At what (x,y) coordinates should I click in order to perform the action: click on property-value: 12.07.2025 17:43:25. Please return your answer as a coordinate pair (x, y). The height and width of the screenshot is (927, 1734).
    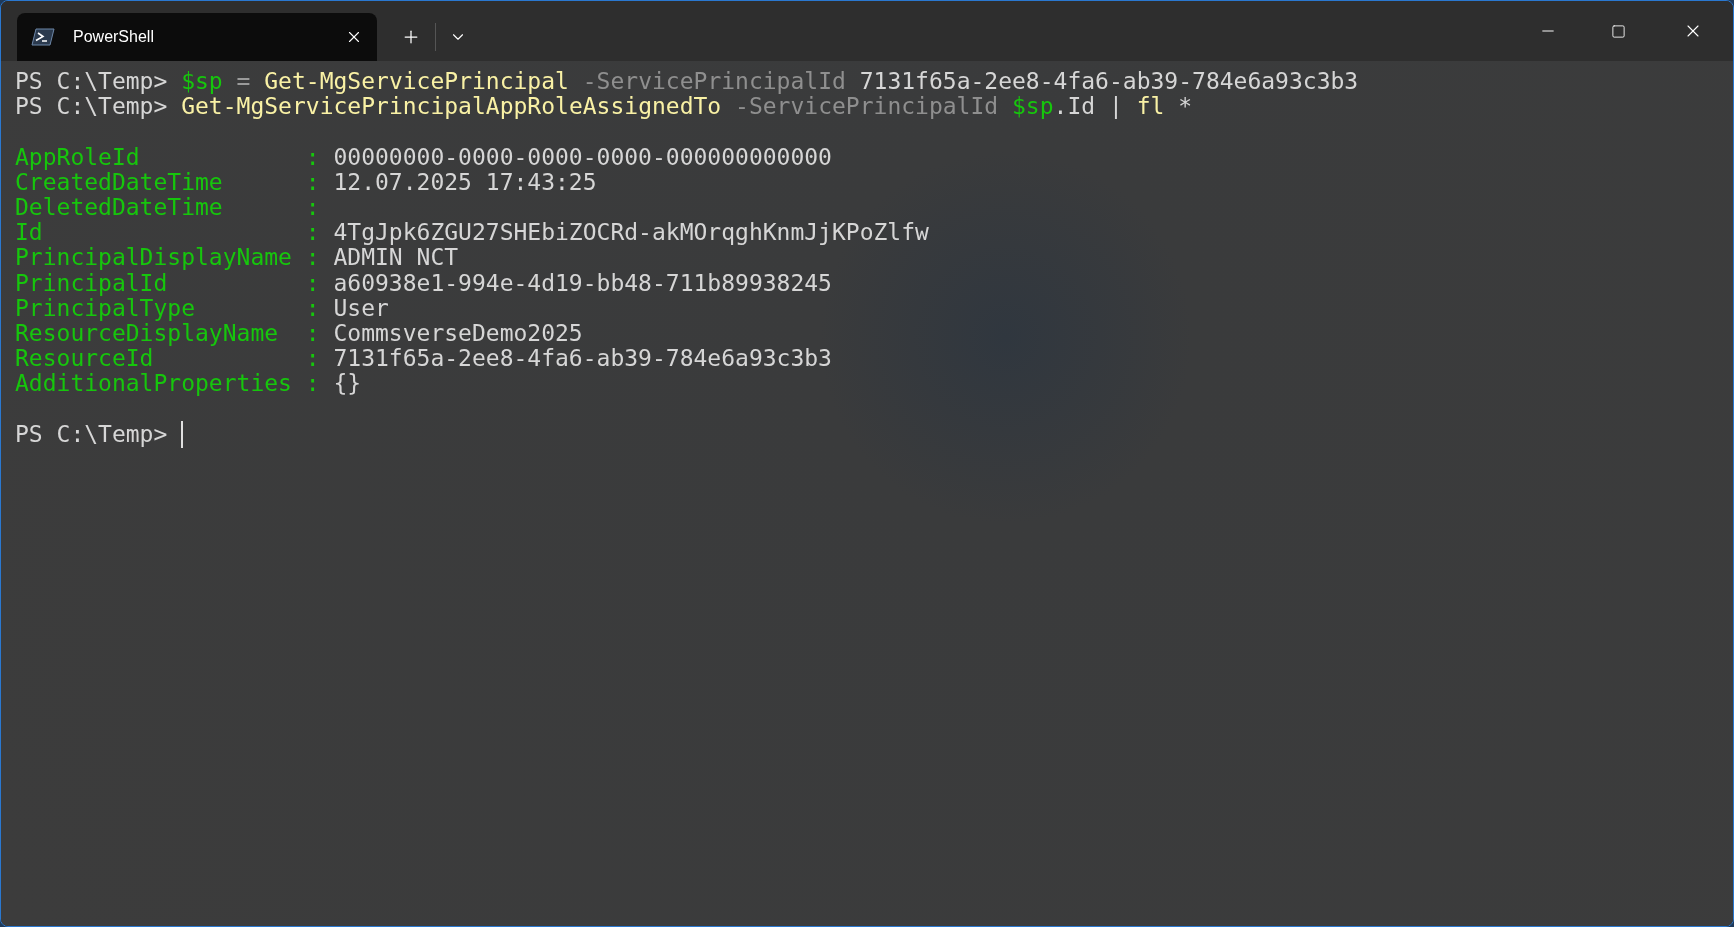
    Looking at the image, I should click on (465, 182).